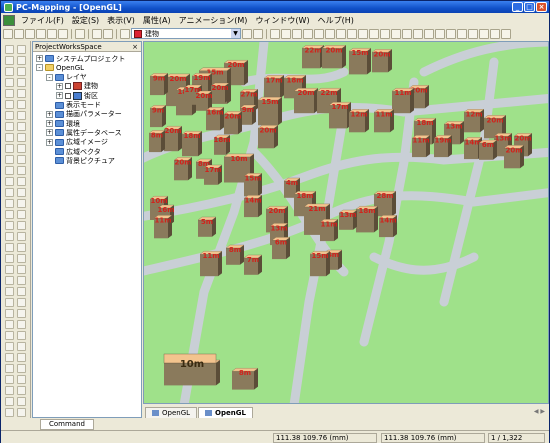  What do you see at coordinates (171, 412) in the screenshot?
I see `tab-opengl-1: OpenGL` at bounding box center [171, 412].